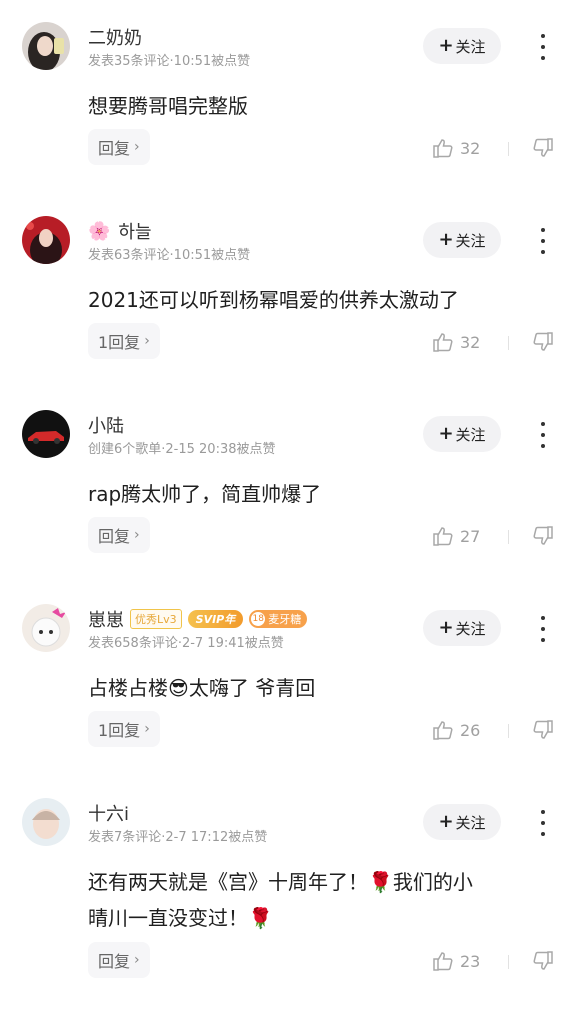 This screenshot has height=1025, width=579. I want to click on like-count: 27, so click(470, 536).